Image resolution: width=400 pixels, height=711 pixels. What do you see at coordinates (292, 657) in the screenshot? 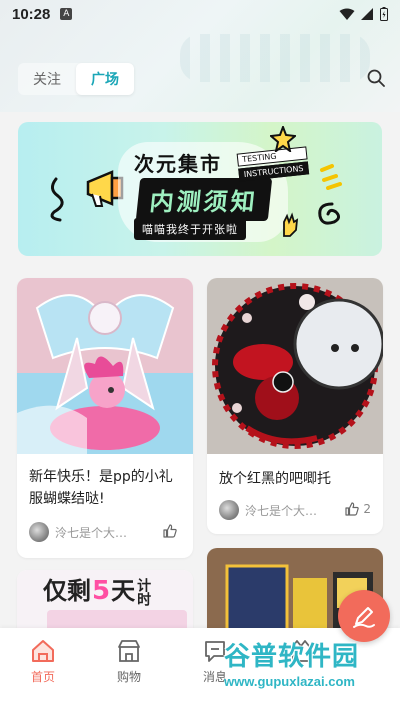
I see `watermark-title: 谷普软件园` at bounding box center [292, 657].